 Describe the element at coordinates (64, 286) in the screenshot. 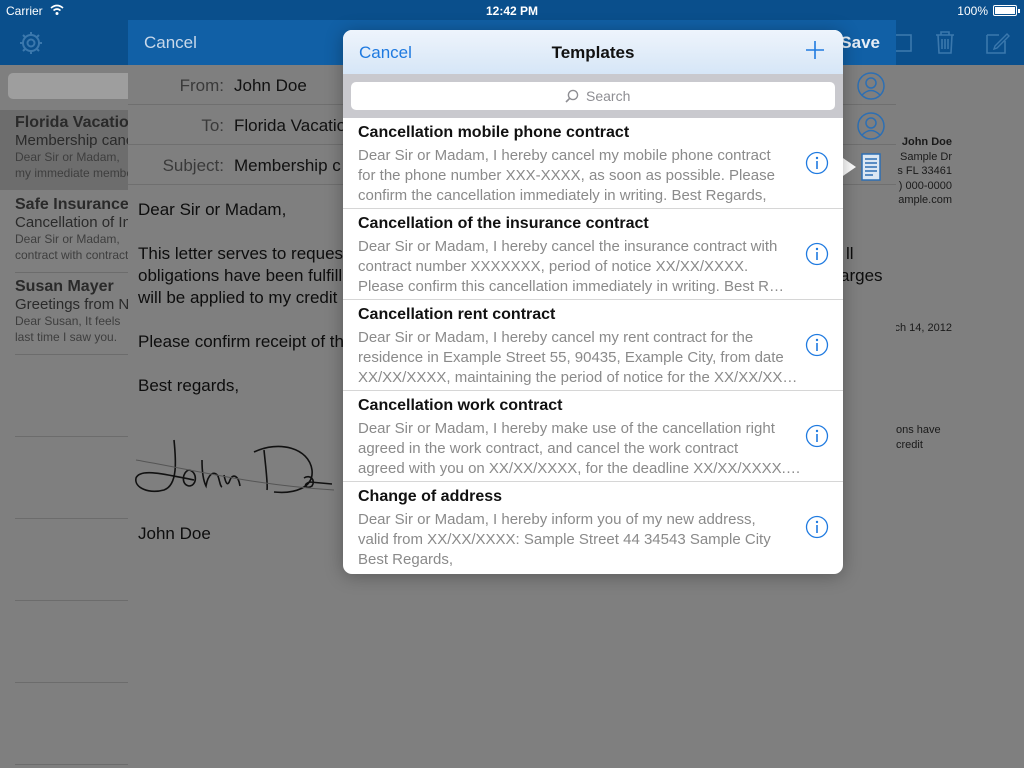

I see `list-item-title: Susan Mayer` at that location.